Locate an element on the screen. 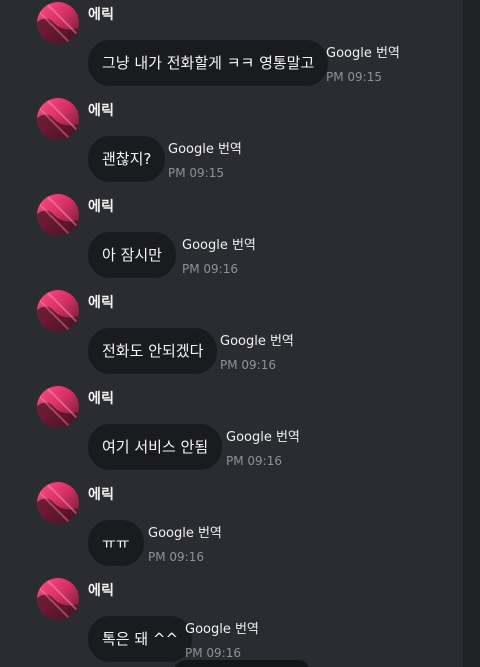 The image size is (480, 667). message-row: 에릭 여기 서비스 안됨 Google 번역 PM 09:16 is located at coordinates (231, 432).